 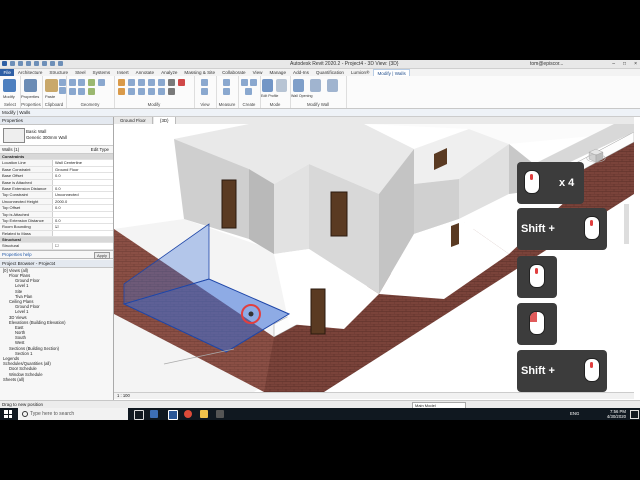 I want to click on chrome-icon, so click(x=188, y=414).